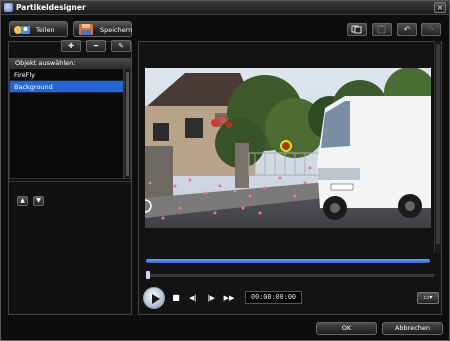  I want to click on close-button: ×, so click(440, 7).